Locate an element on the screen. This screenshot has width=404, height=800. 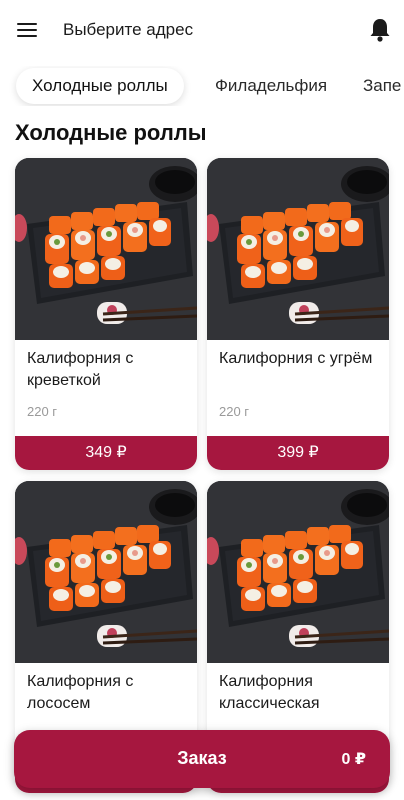
section-title: Холодные роллы is located at coordinates (111, 132).